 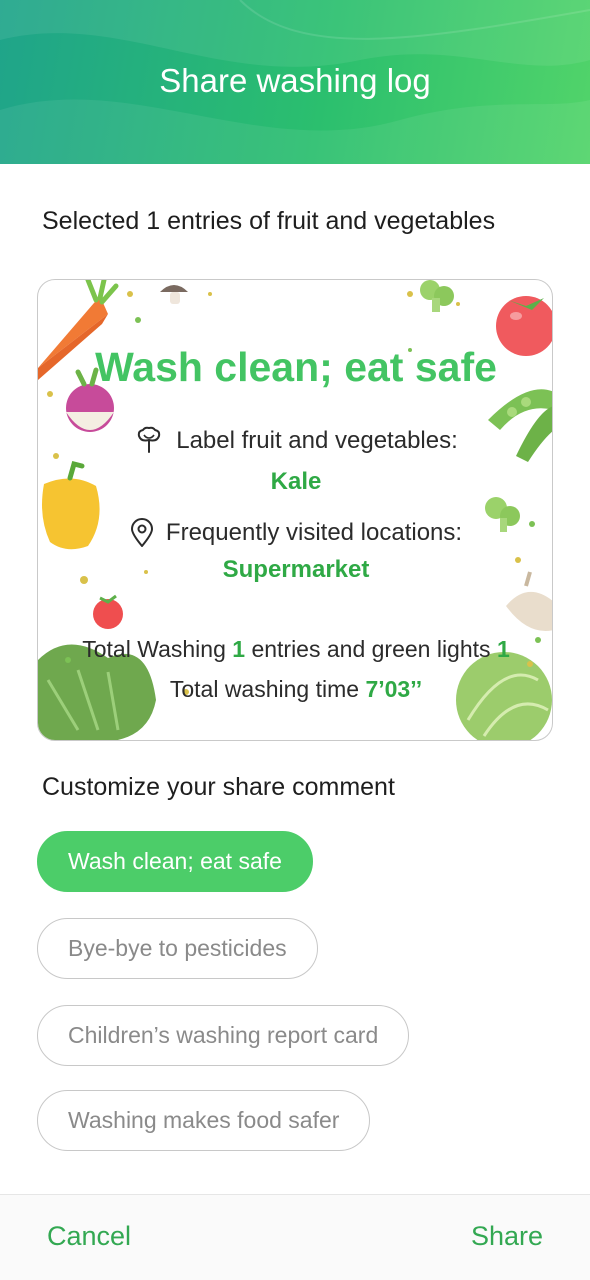 I want to click on comment-option-food-safer: Washing makes food safer, so click(x=204, y=1120).